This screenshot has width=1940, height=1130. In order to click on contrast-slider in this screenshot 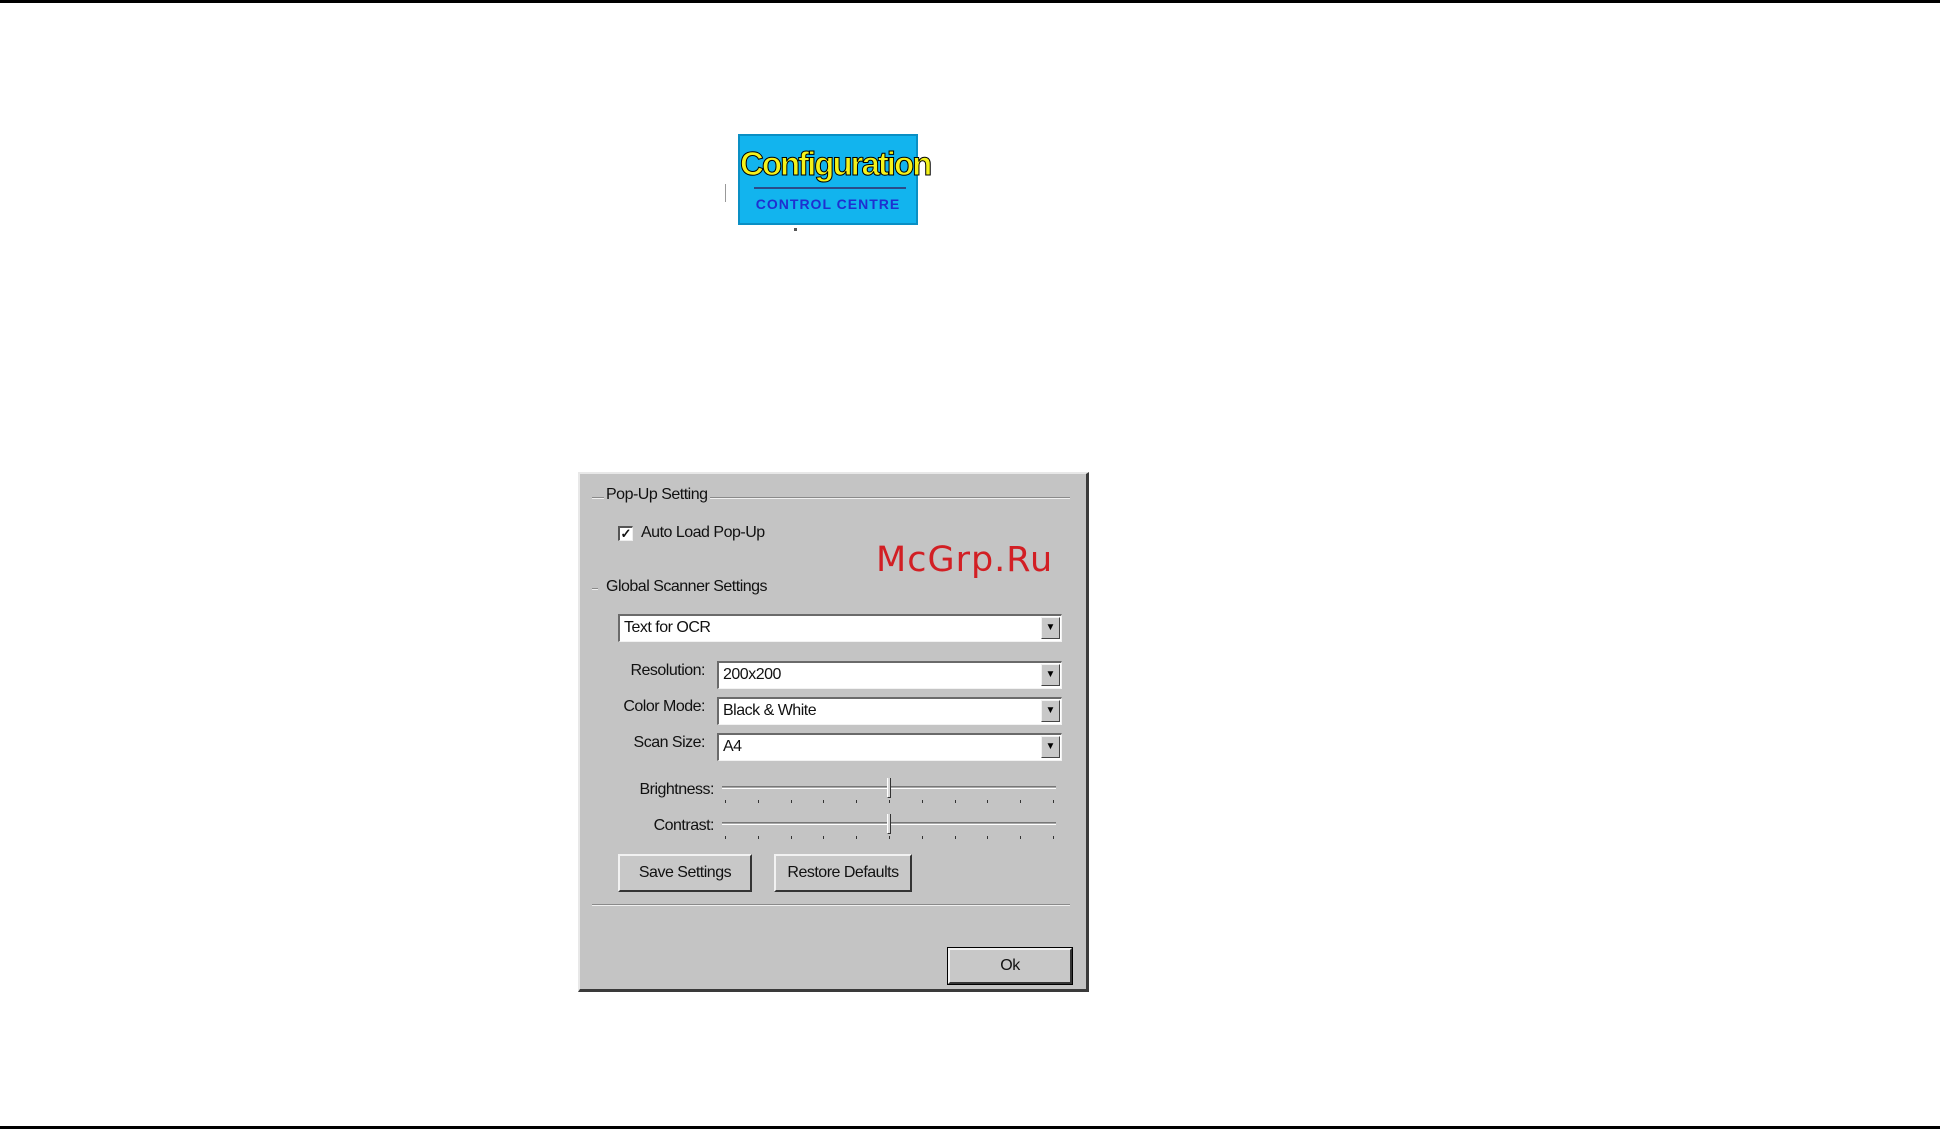, I will do `click(889, 828)`.